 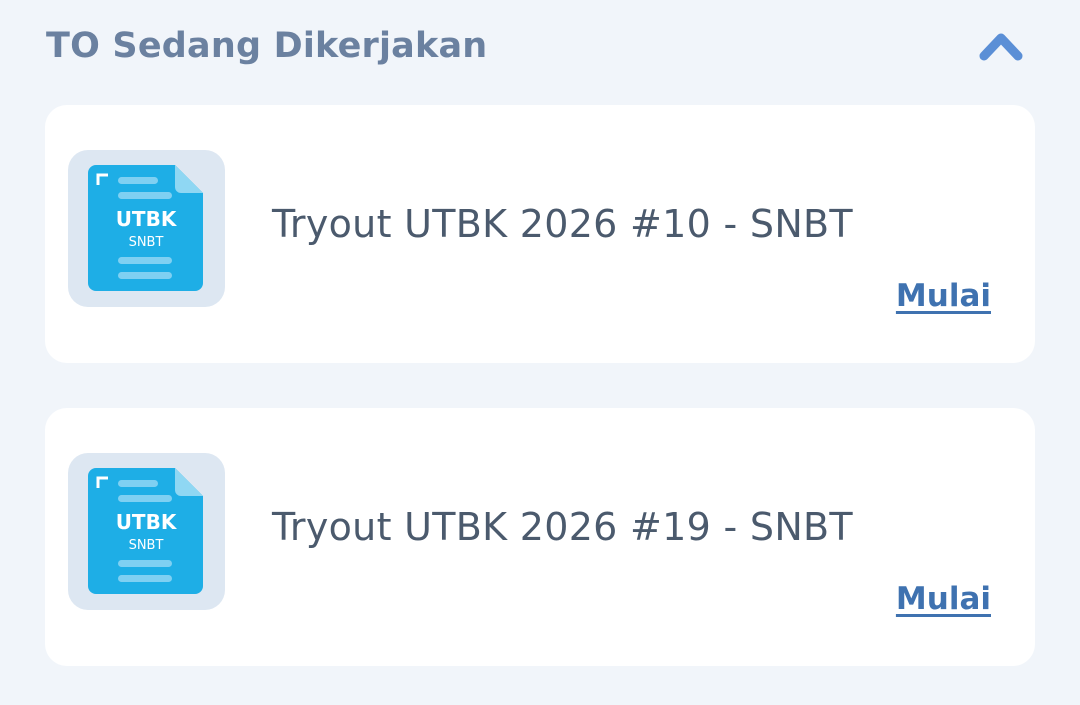 I want to click on tryout-title: Tryout UTBK 2026 #10 - SNBT, so click(x=562, y=224).